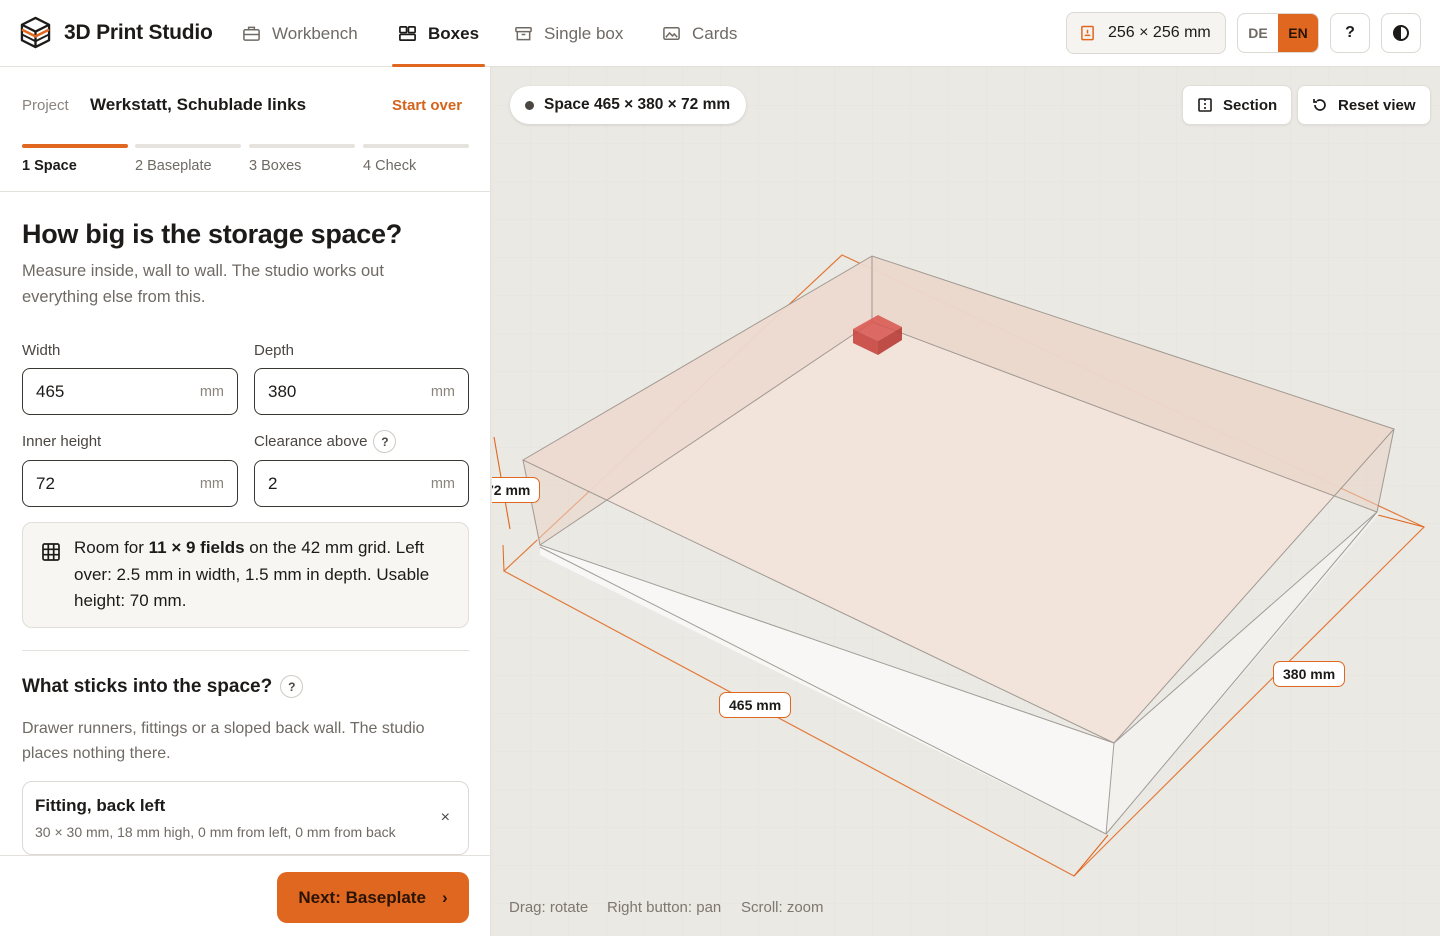 The width and height of the screenshot is (1440, 936). What do you see at coordinates (549, 907) in the screenshot?
I see `hint-rotate: Drag: rotate` at bounding box center [549, 907].